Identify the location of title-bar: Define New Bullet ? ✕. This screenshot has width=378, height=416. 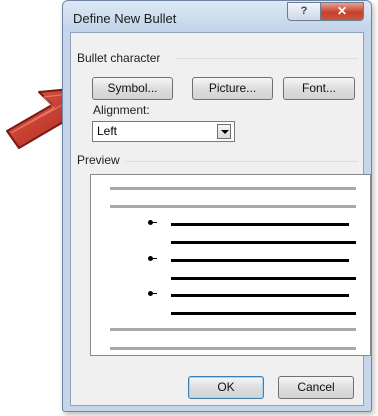
(217, 16).